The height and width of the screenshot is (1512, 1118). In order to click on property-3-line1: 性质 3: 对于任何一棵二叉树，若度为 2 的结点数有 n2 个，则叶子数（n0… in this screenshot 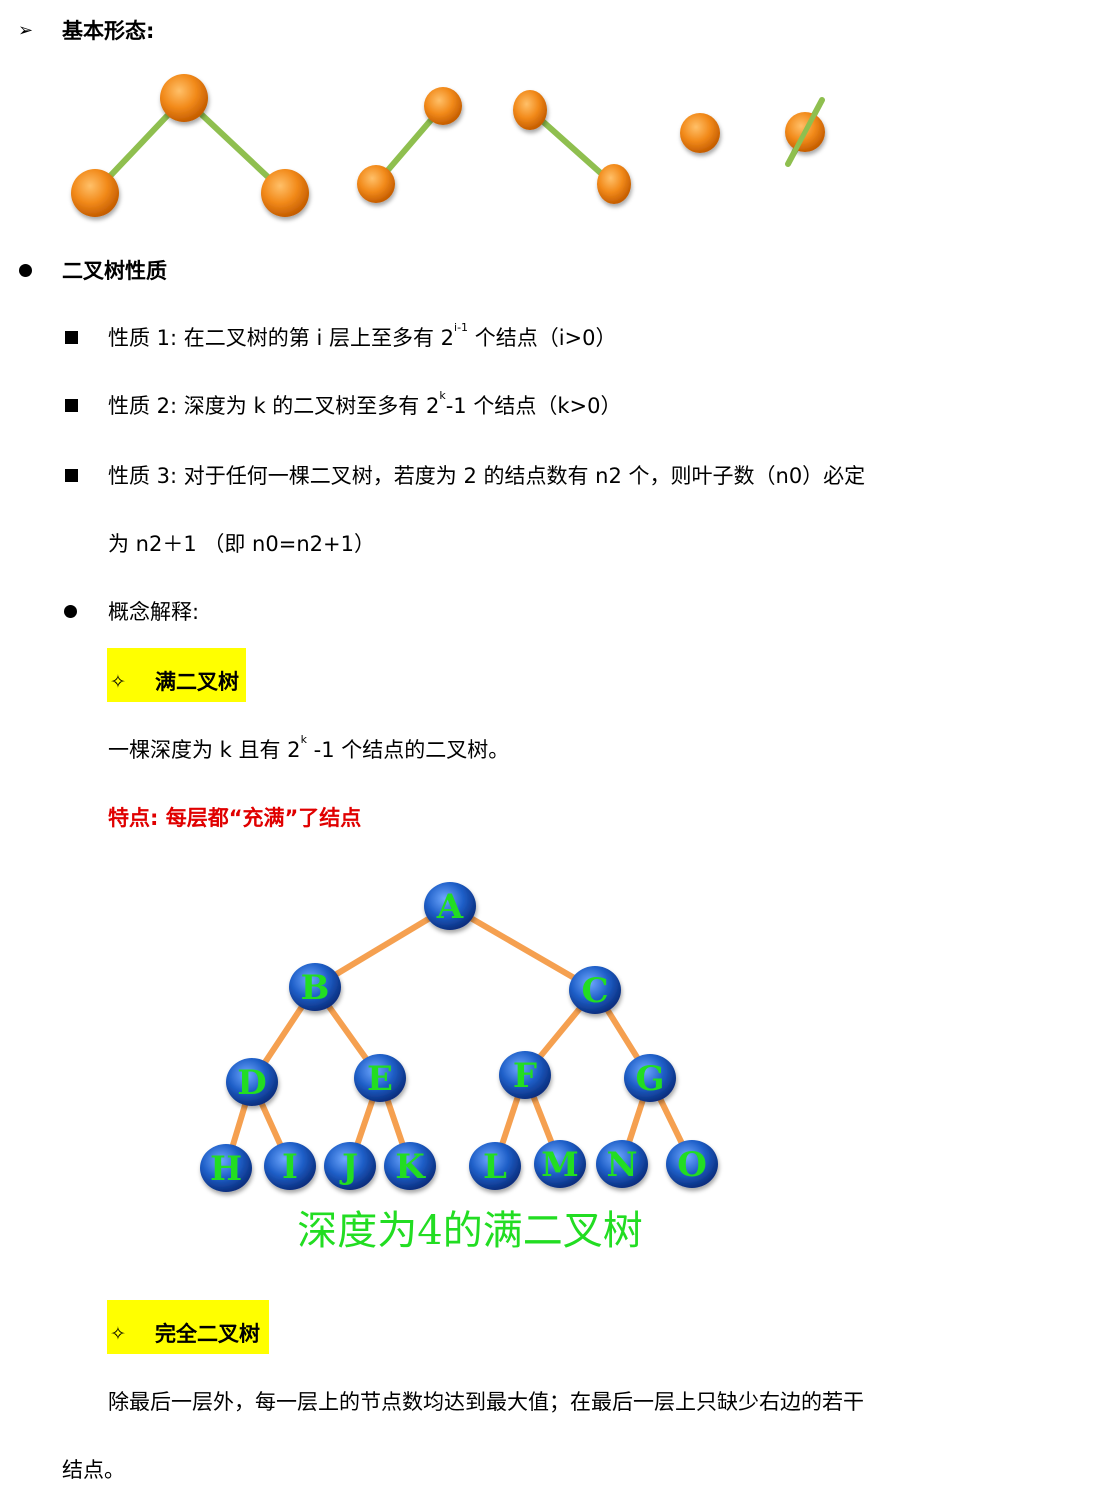, I will do `click(487, 476)`.